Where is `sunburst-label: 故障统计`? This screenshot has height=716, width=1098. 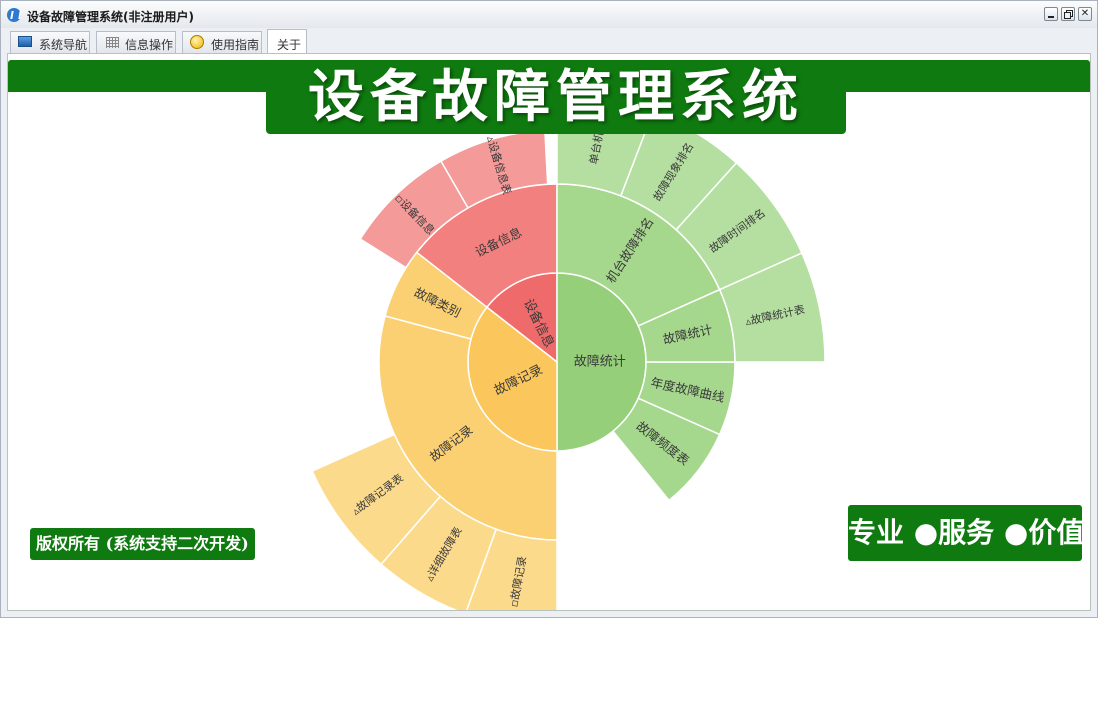
sunburst-label: 故障统计 is located at coordinates (600, 362).